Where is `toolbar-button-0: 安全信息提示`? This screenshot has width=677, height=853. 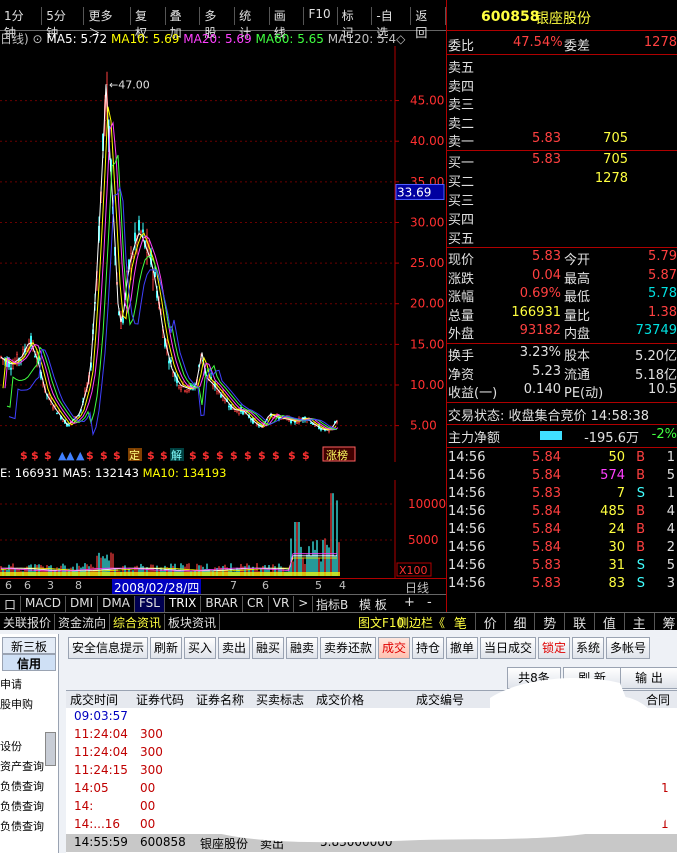 toolbar-button-0: 安全信息提示 is located at coordinates (108, 648).